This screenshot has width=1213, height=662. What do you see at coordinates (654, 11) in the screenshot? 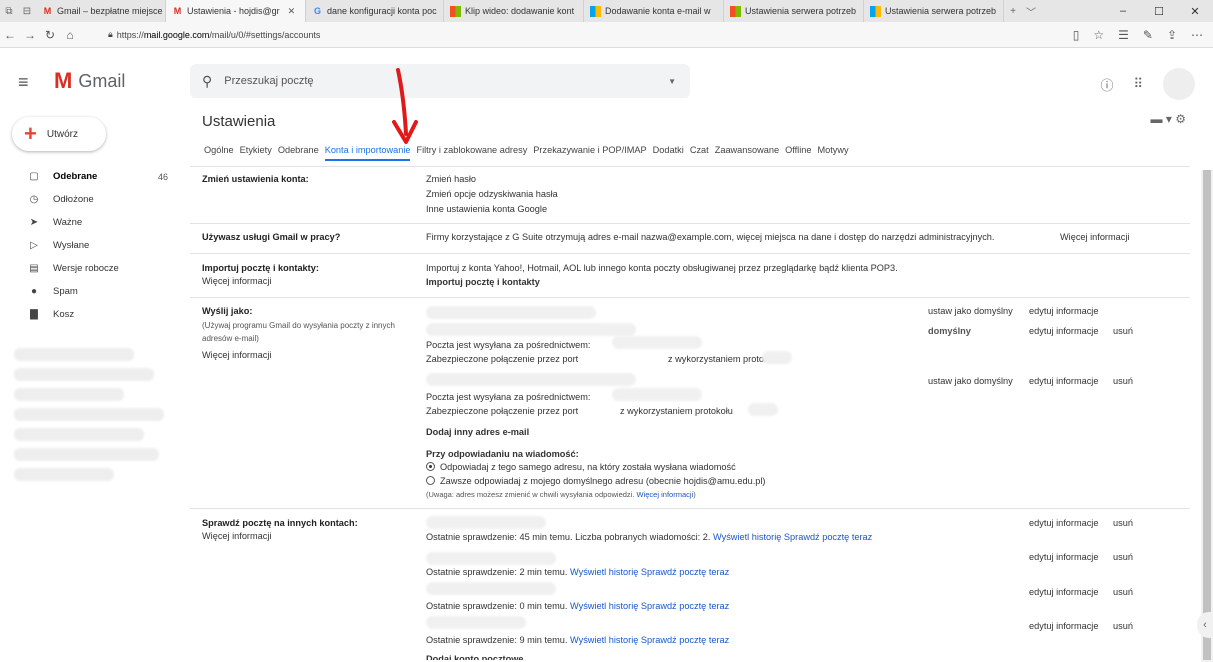
I see `browser-tab: Dodawanie konta e-mail w` at bounding box center [654, 11].